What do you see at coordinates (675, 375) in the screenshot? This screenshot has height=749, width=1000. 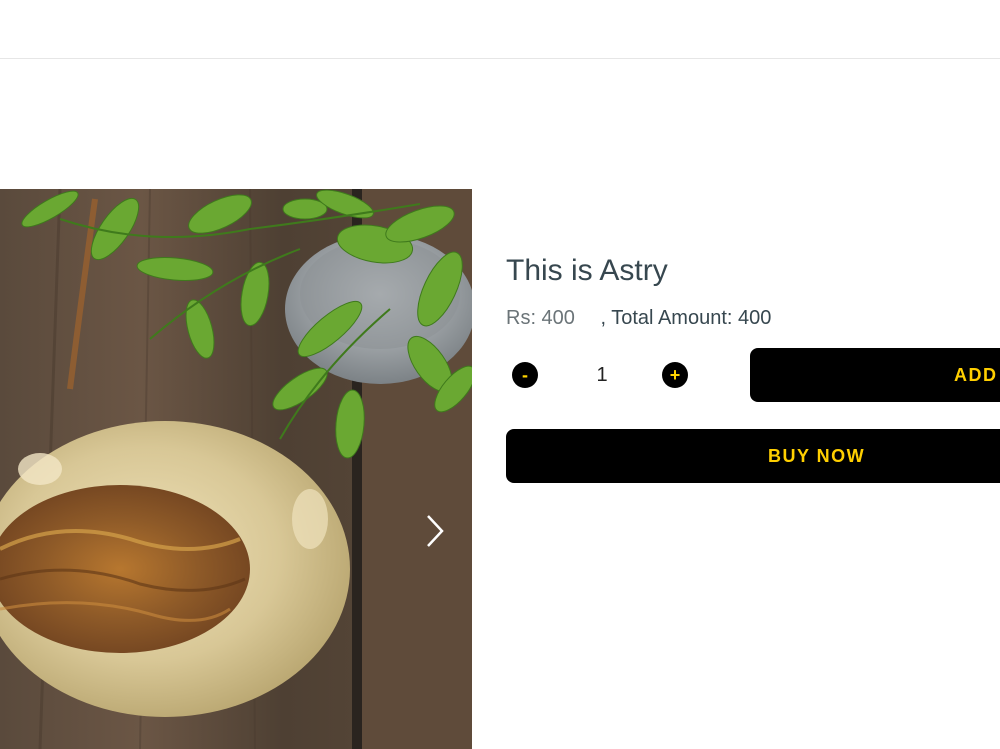 I see `increase-quantity-button: +` at bounding box center [675, 375].